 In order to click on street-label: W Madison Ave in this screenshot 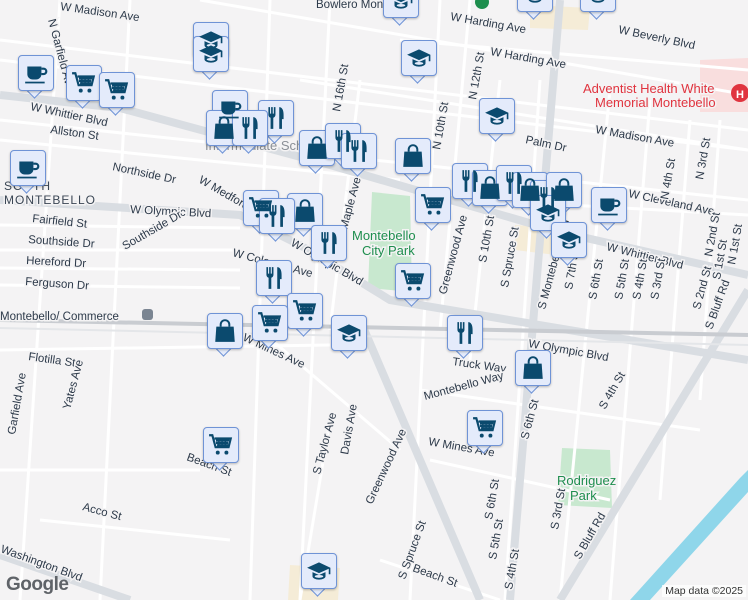, I will do `click(100, 12)`.